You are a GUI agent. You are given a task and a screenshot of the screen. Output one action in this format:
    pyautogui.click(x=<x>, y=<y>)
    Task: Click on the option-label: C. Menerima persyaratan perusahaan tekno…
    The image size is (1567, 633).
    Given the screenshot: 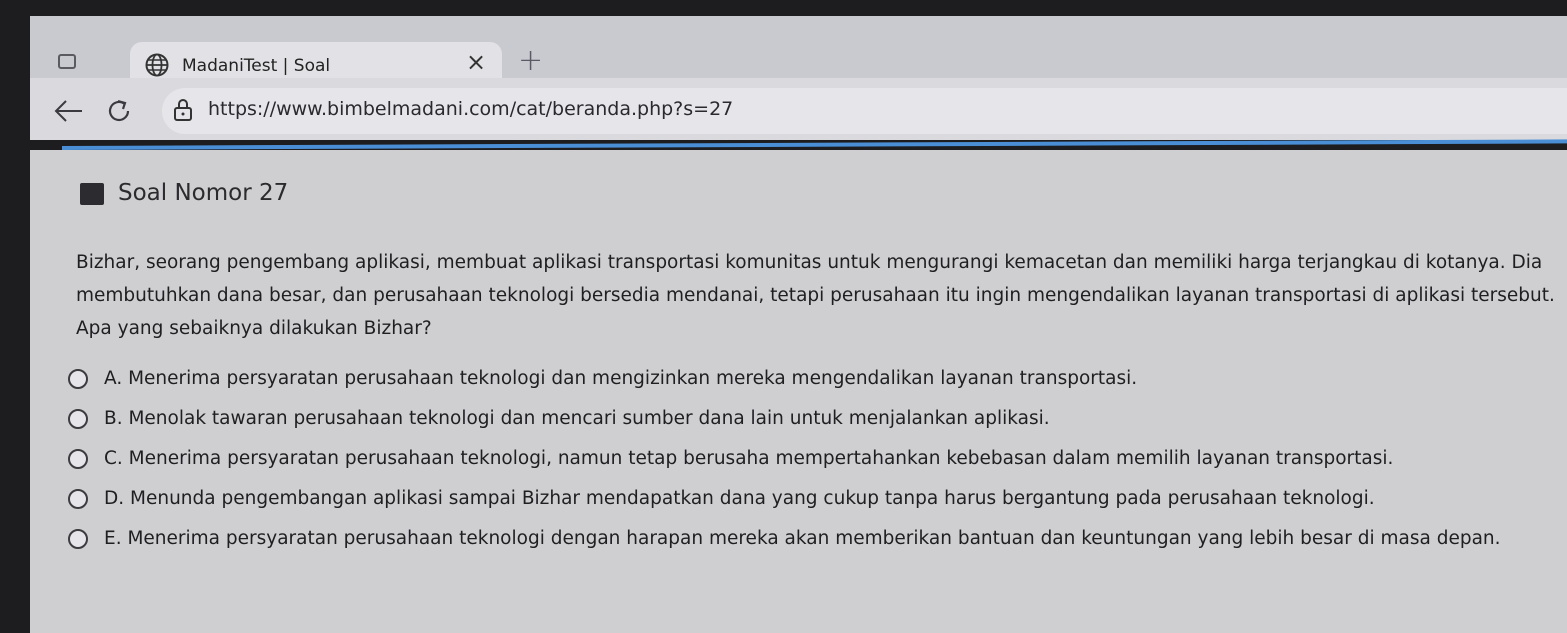 What is the action you would take?
    pyautogui.click(x=829, y=459)
    